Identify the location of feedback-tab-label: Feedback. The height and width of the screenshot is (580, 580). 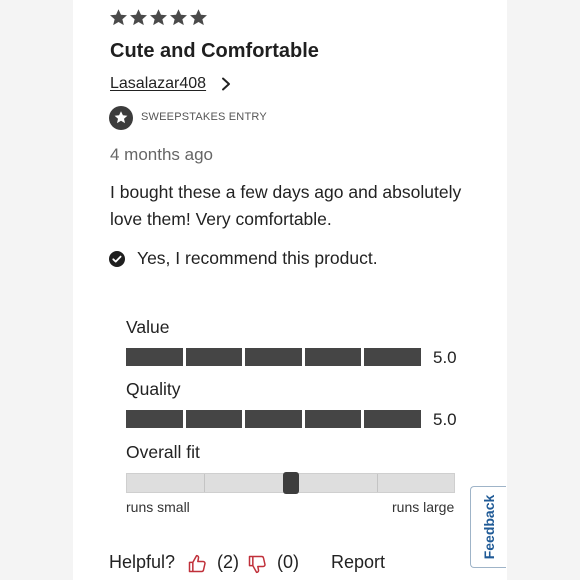
(488, 527).